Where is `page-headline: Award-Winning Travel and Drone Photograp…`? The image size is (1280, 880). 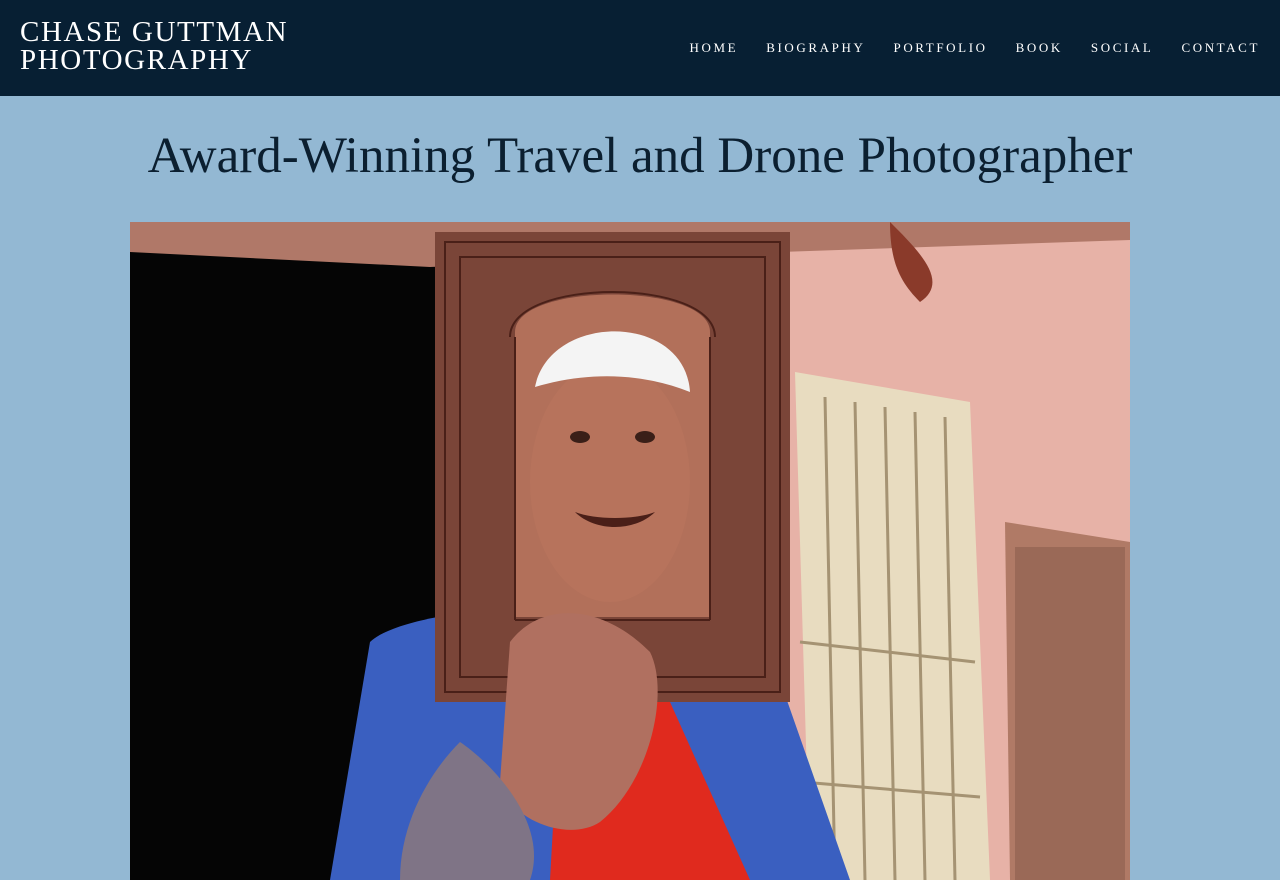 page-headline: Award-Winning Travel and Drone Photograp… is located at coordinates (640, 156).